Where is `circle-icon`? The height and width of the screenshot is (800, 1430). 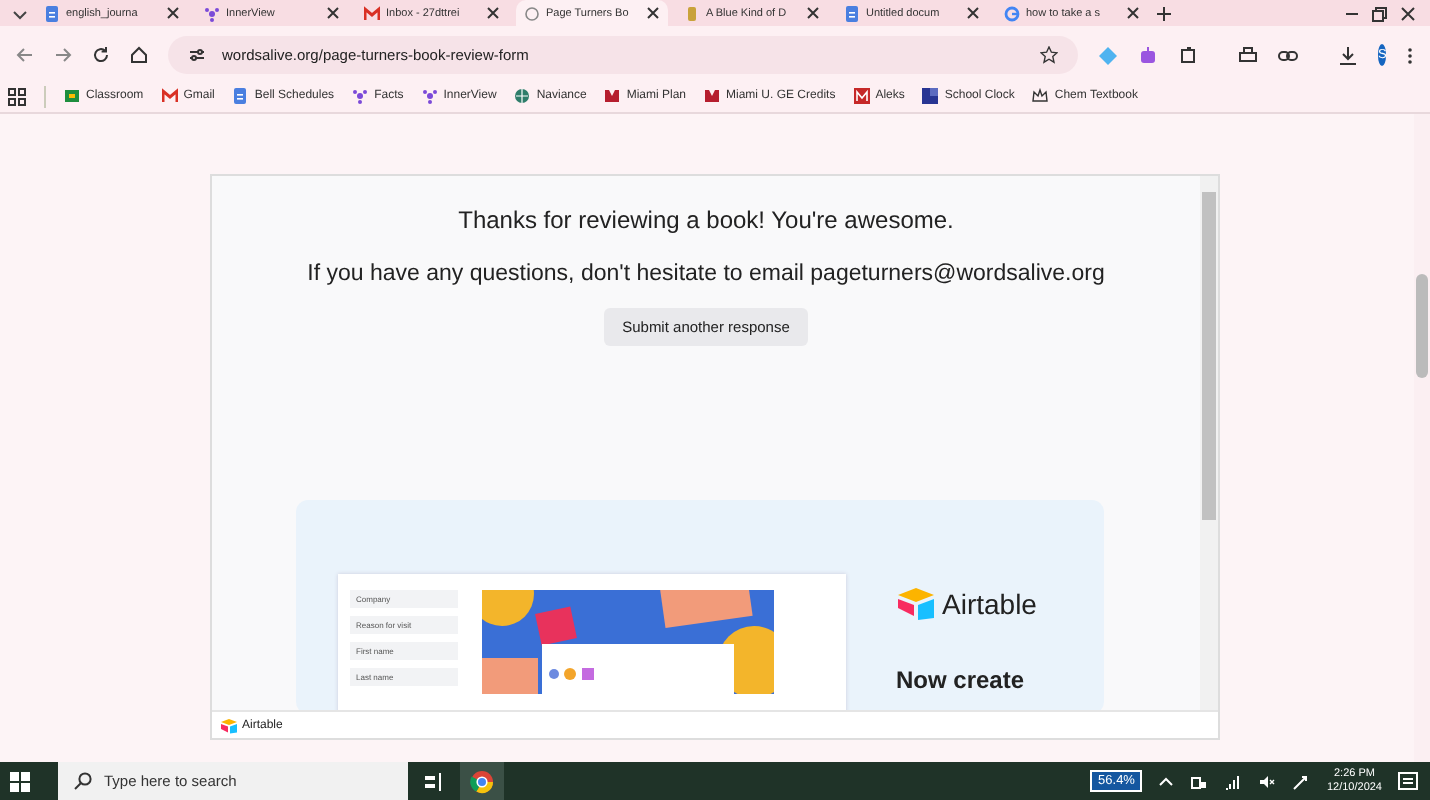 circle-icon is located at coordinates (532, 13).